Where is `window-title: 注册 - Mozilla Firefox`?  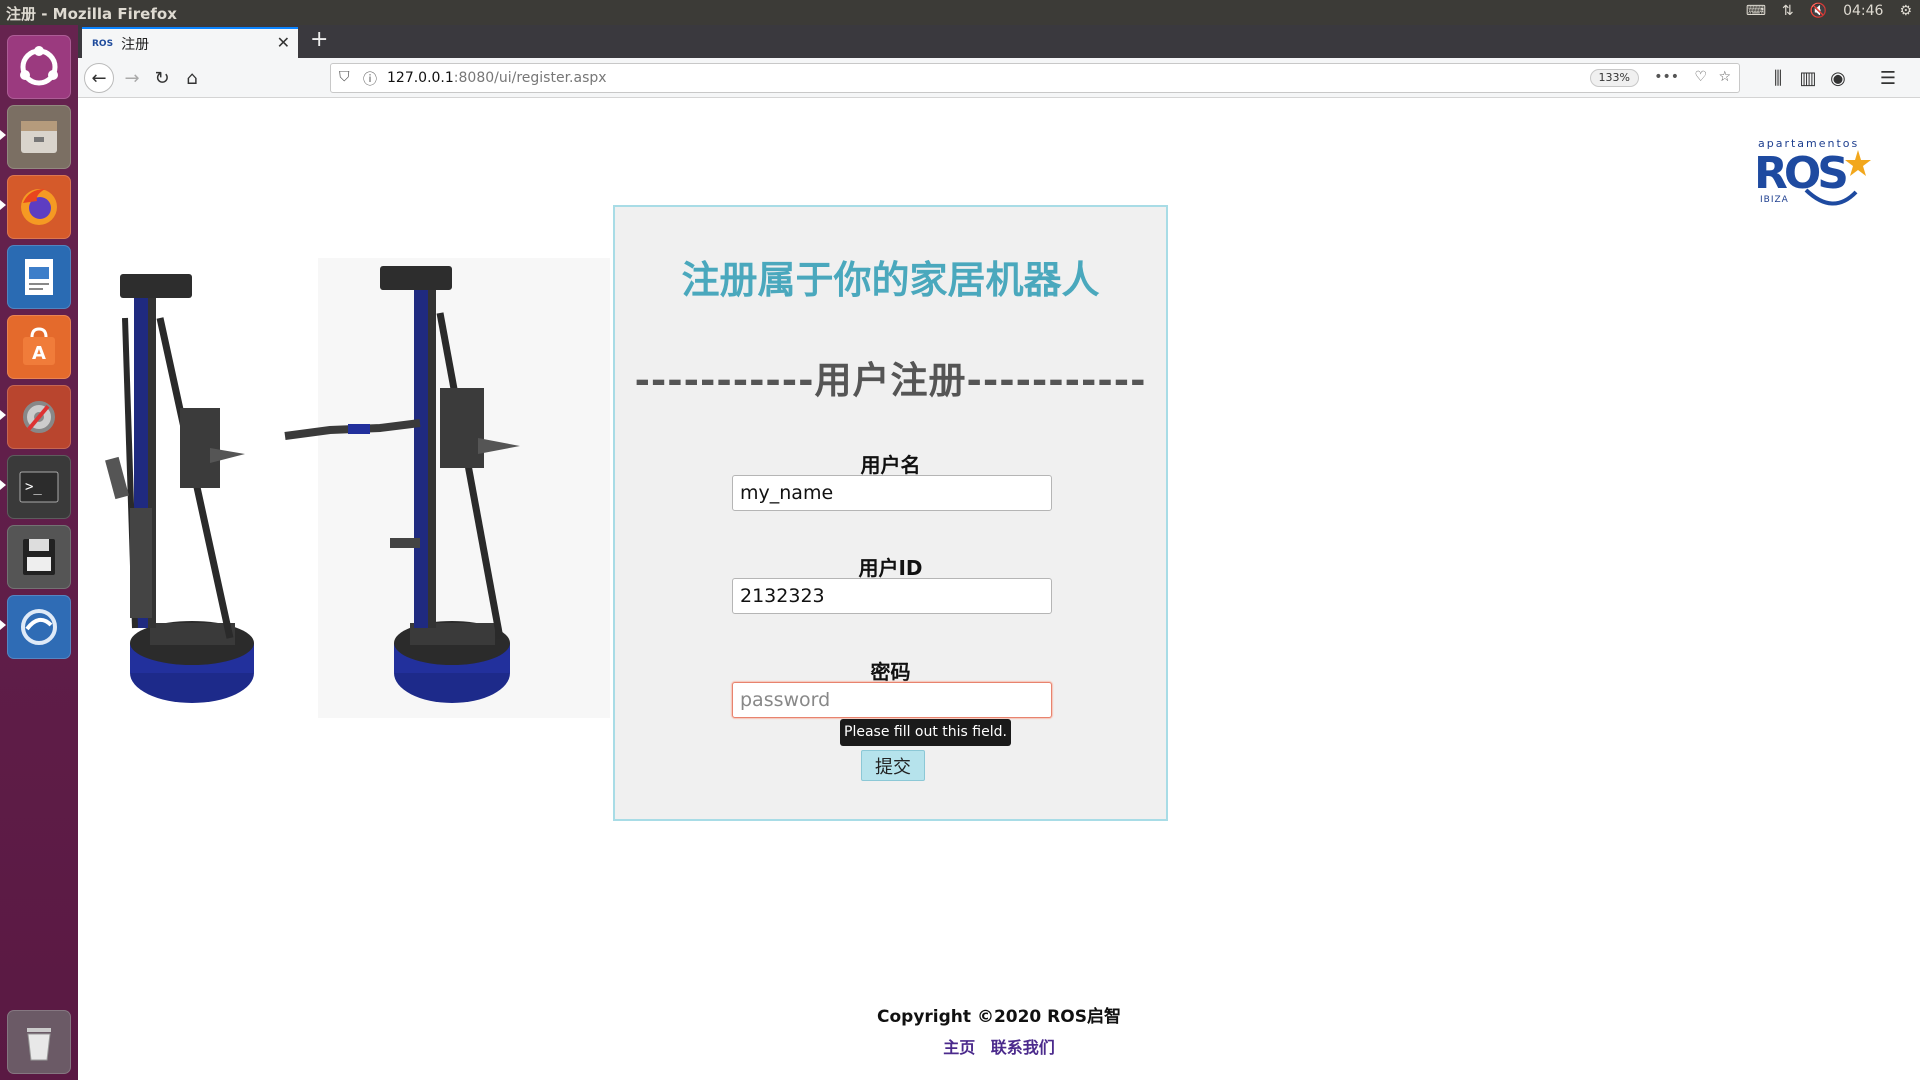 window-title: 注册 - Mozilla Firefox is located at coordinates (91, 14).